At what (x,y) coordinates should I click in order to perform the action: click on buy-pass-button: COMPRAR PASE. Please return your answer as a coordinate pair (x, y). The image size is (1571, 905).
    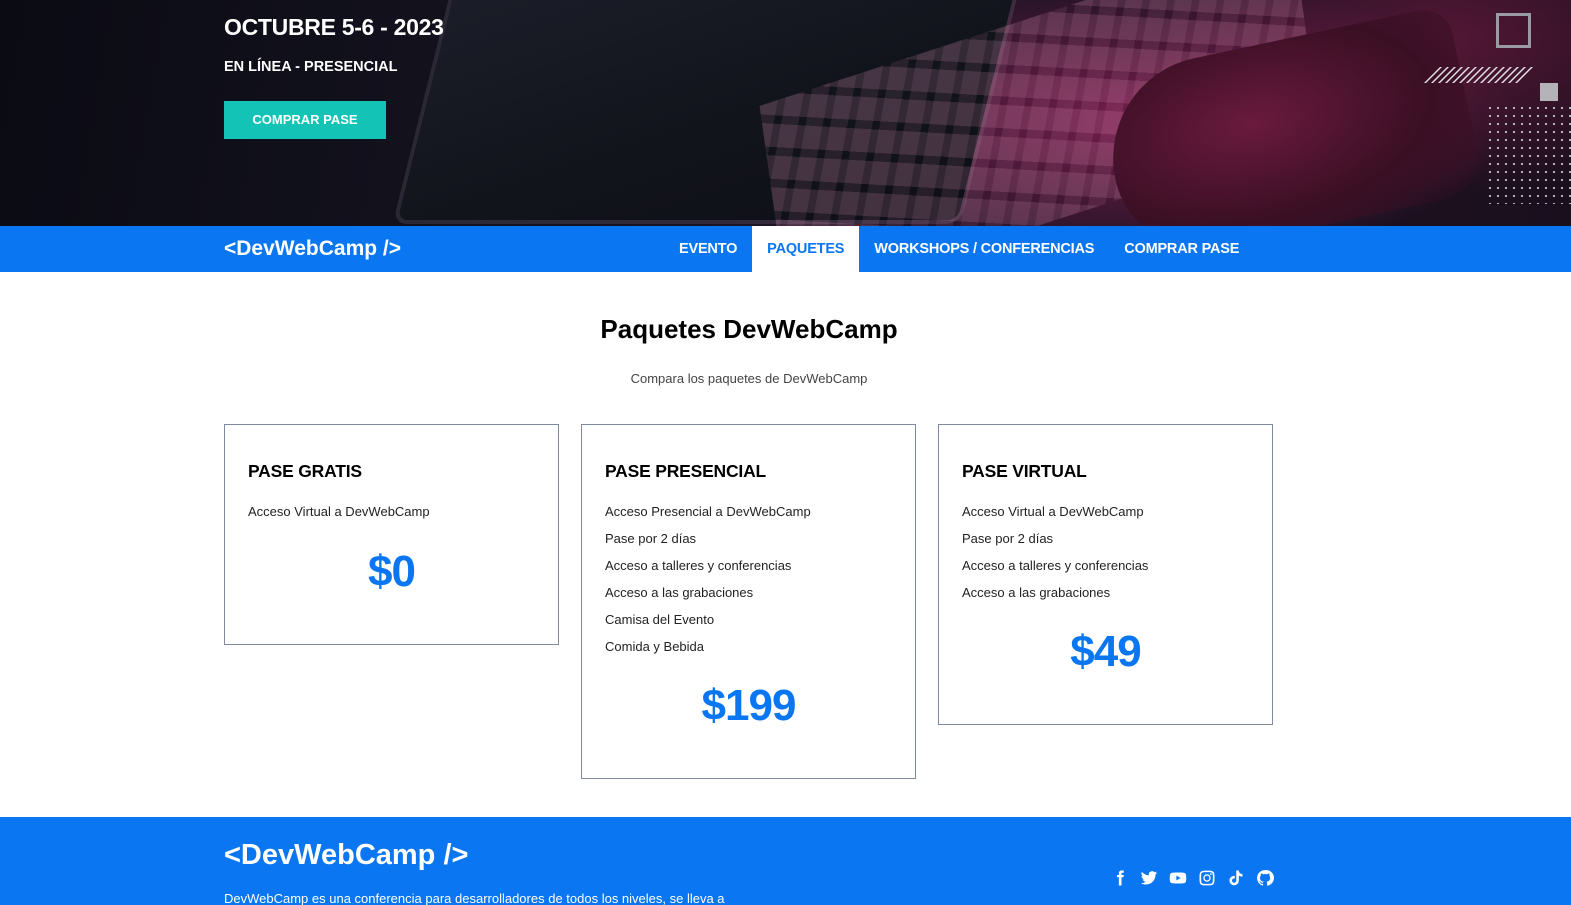
    Looking at the image, I should click on (305, 120).